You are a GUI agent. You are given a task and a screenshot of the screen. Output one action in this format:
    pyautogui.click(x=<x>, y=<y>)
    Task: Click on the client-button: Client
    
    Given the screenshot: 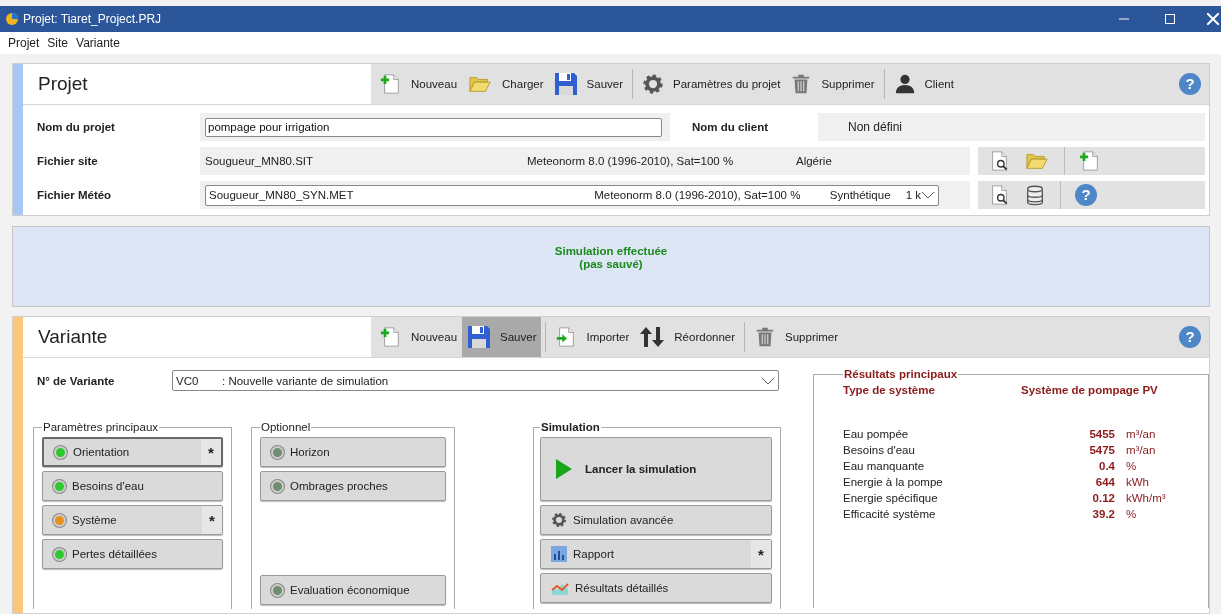 What is the action you would take?
    pyautogui.click(x=923, y=84)
    